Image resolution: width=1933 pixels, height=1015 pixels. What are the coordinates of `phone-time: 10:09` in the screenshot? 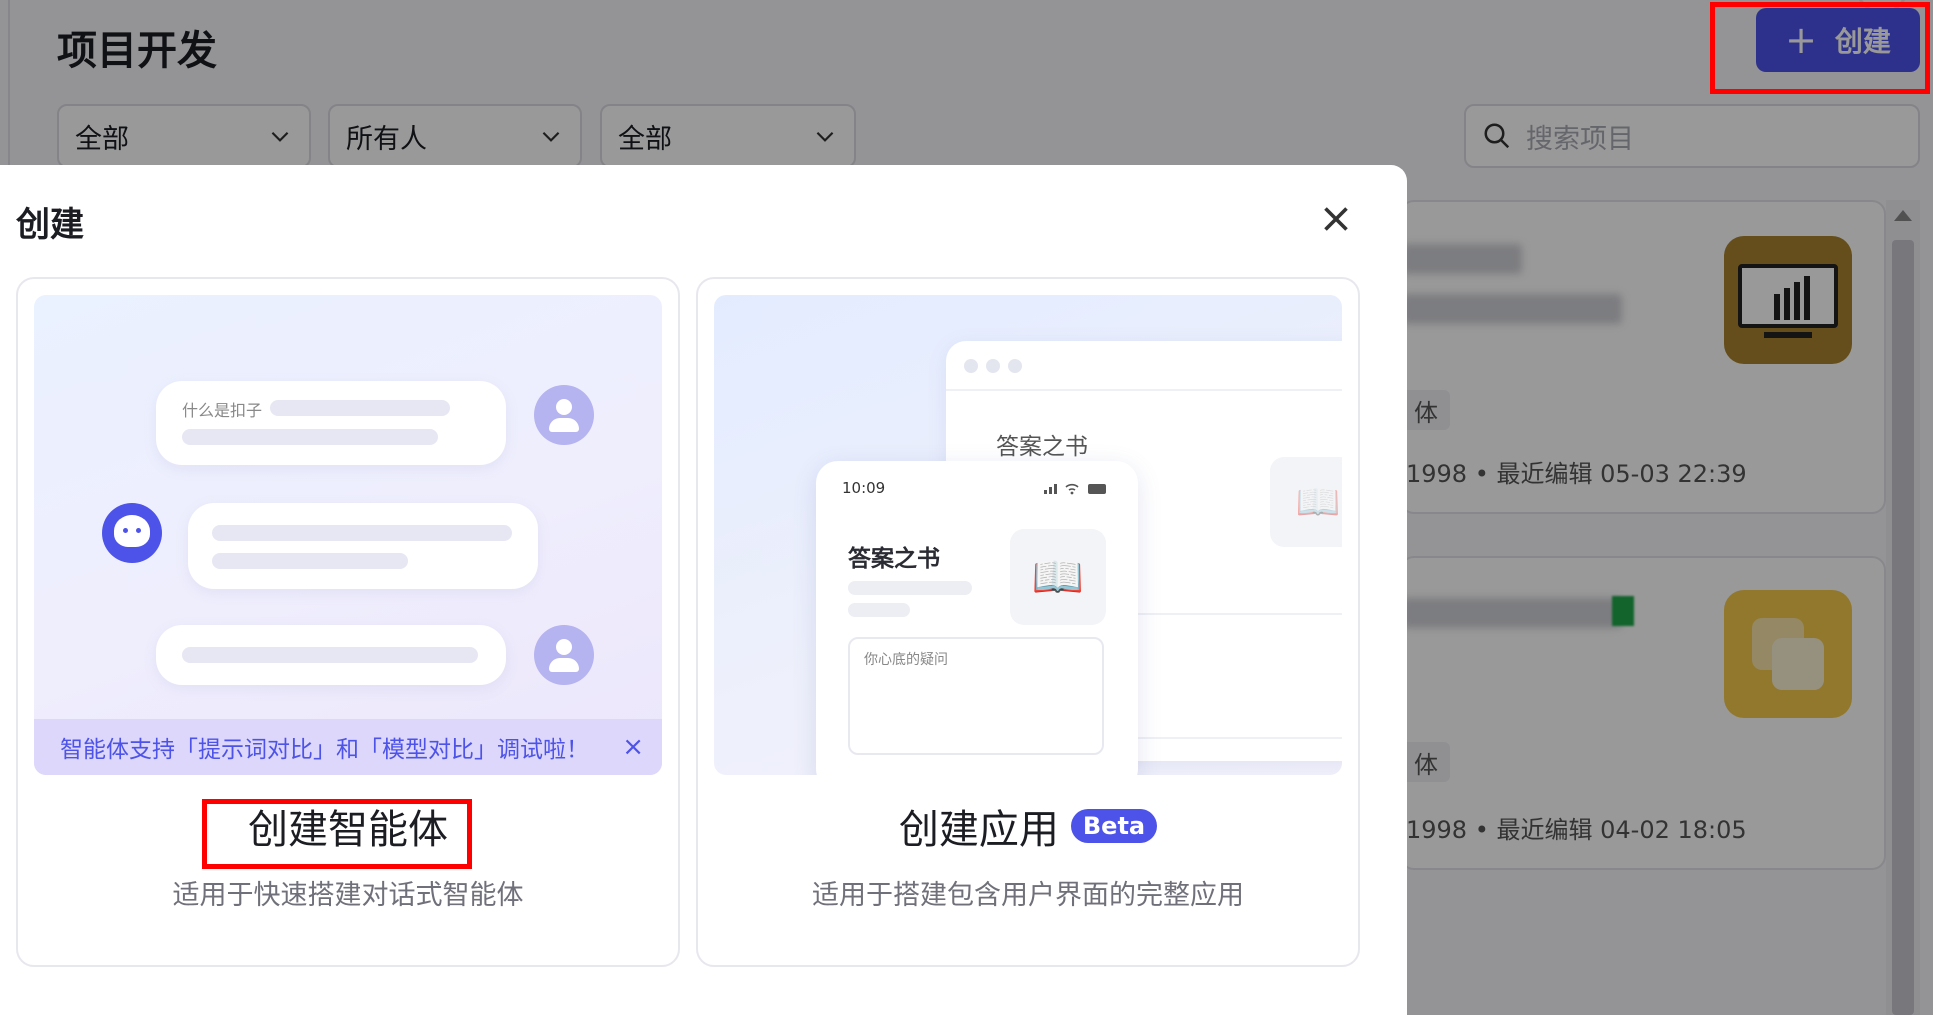 It's located at (864, 488).